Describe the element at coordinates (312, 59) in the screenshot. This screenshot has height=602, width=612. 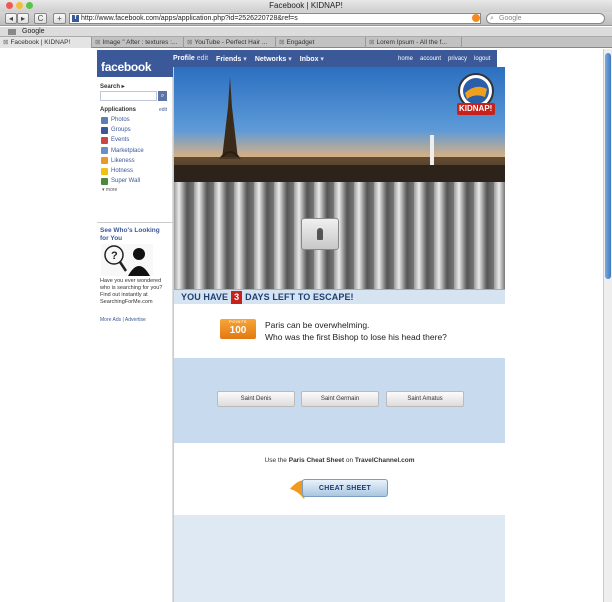
I see `menu-inbox: Inbox ▾` at that location.